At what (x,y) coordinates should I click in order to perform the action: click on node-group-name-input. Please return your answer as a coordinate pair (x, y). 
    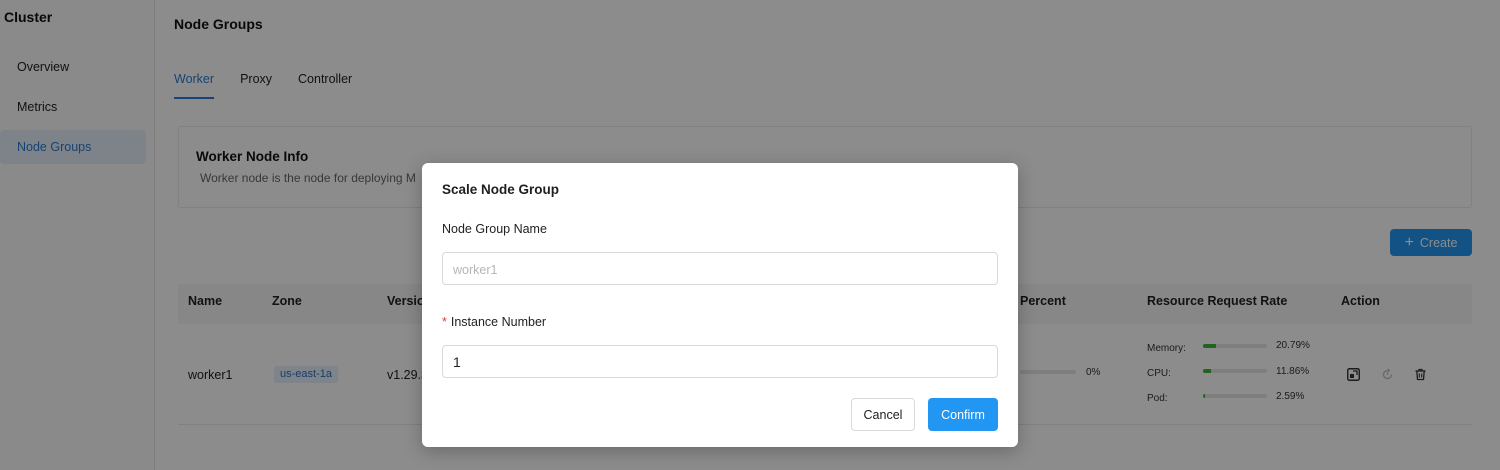
    Looking at the image, I should click on (720, 268).